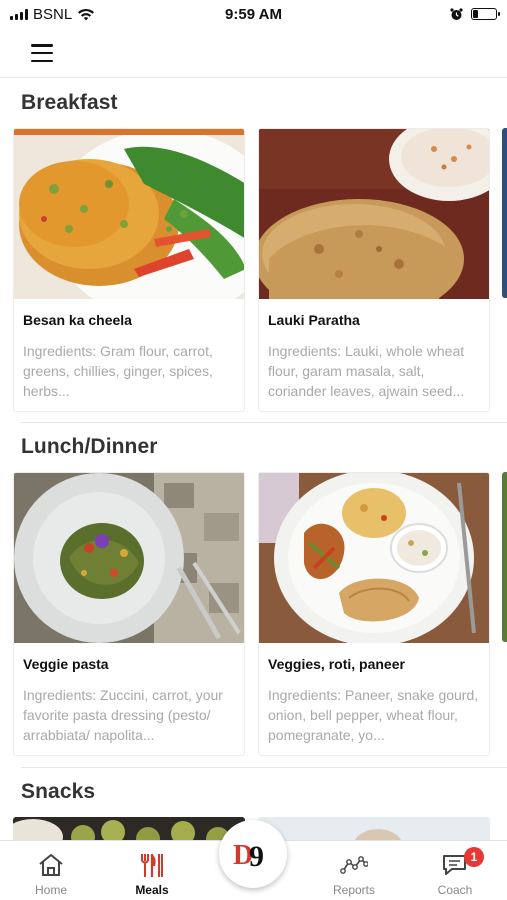 The width and height of the screenshot is (507, 900). What do you see at coordinates (66, 664) in the screenshot?
I see `meal-title: Veggie pasta` at bounding box center [66, 664].